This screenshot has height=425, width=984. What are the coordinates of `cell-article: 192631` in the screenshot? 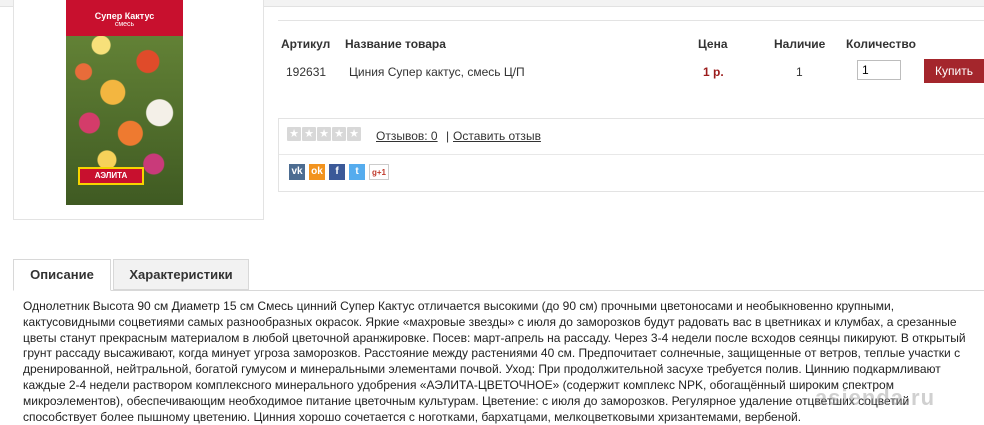 It's located at (306, 72).